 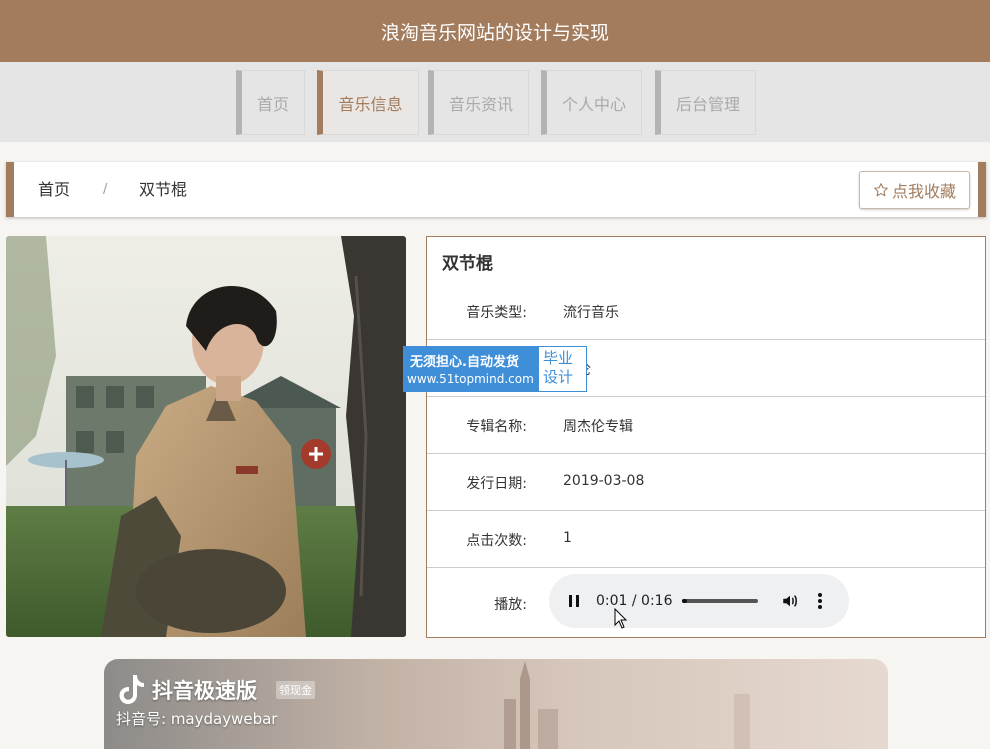 I want to click on banner-title: 抖音极速版, so click(x=204, y=691).